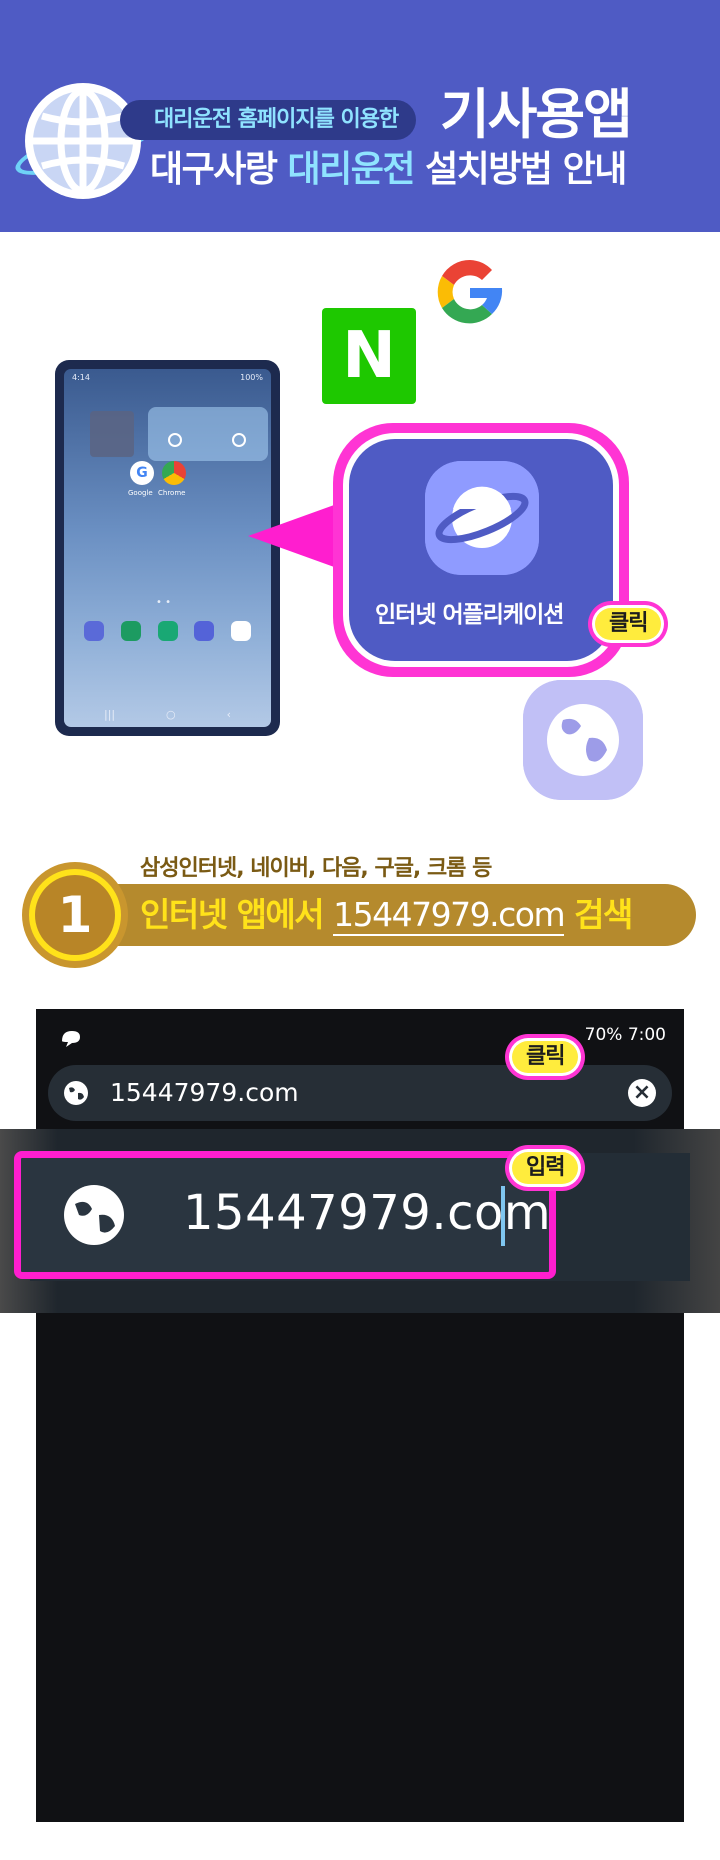  Describe the element at coordinates (360, 1093) in the screenshot. I see `url-bar: 15447979.com ×` at that location.